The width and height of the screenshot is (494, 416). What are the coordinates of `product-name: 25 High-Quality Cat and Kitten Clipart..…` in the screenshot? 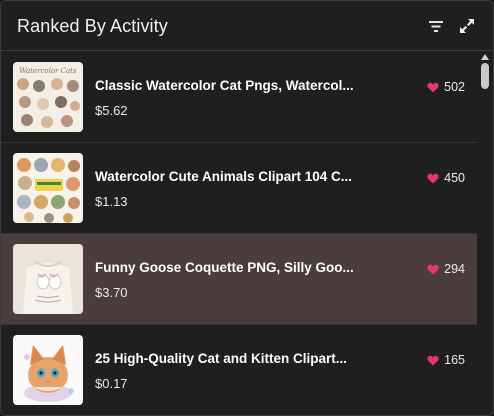 It's located at (221, 358).